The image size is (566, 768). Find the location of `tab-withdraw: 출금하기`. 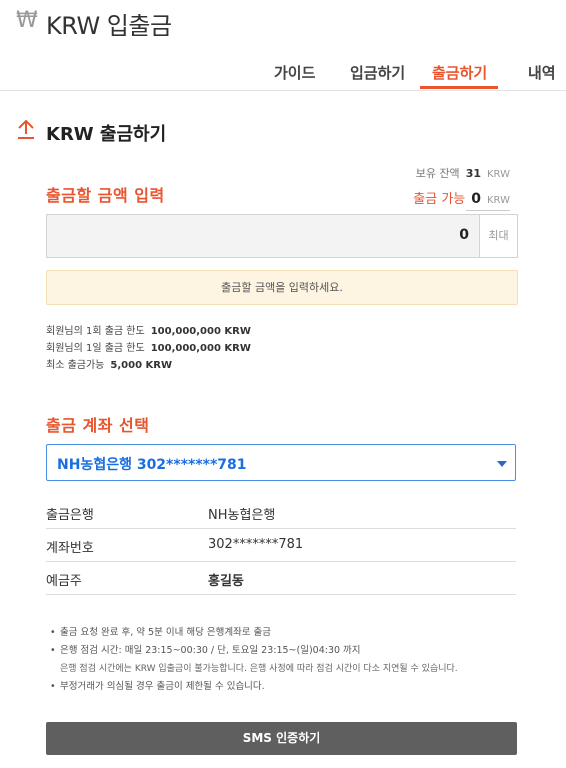

tab-withdraw: 출금하기 is located at coordinates (459, 72).